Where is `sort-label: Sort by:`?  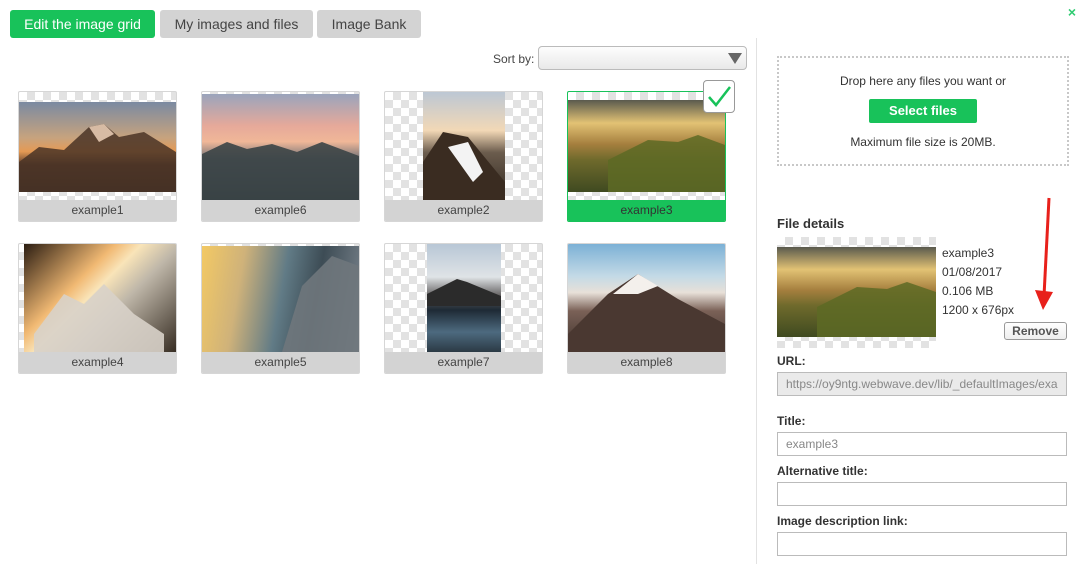 sort-label: Sort by: is located at coordinates (514, 59).